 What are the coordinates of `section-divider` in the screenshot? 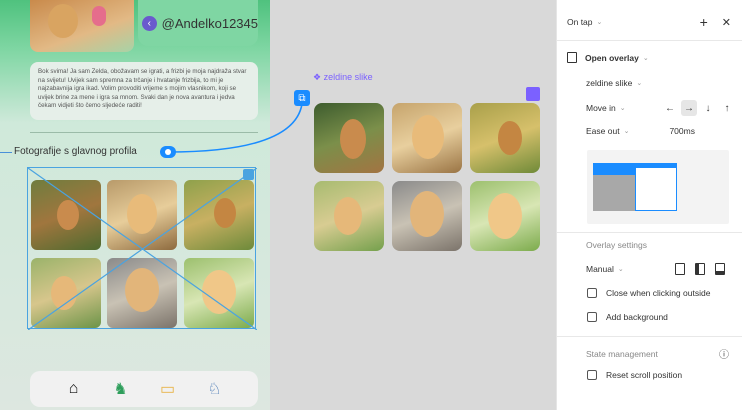 It's located at (144, 132).